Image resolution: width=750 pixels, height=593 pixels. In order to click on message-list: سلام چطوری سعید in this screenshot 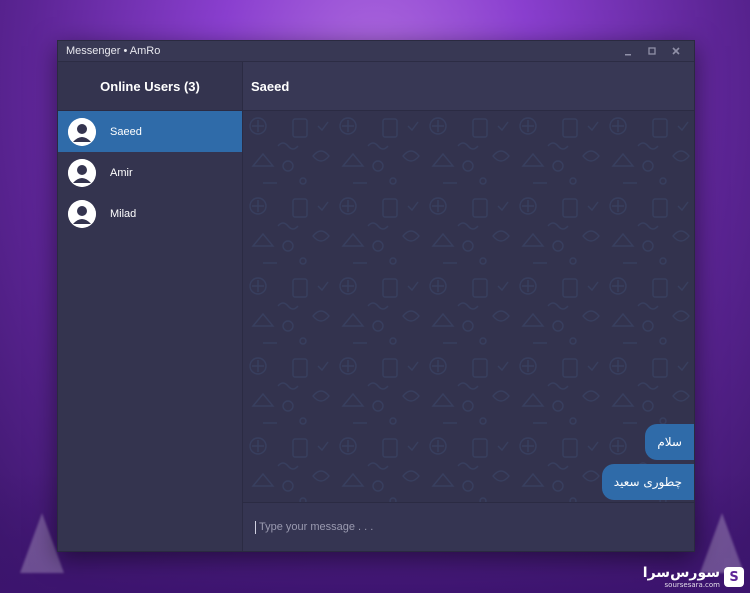, I will do `click(647, 460)`.